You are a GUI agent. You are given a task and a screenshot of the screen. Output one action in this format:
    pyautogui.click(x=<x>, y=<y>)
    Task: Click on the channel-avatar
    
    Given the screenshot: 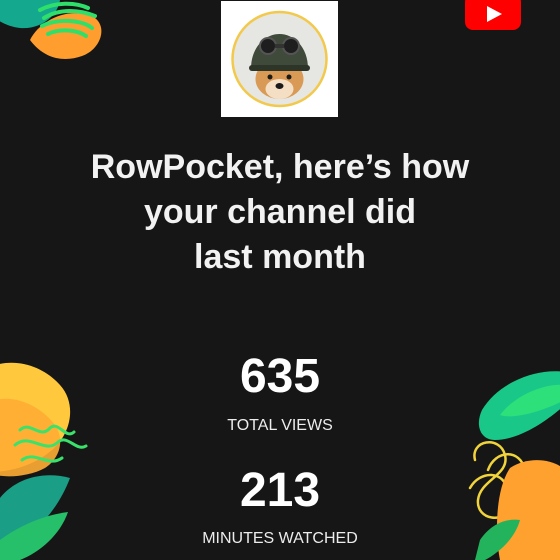 What is the action you would take?
    pyautogui.click(x=279, y=59)
    